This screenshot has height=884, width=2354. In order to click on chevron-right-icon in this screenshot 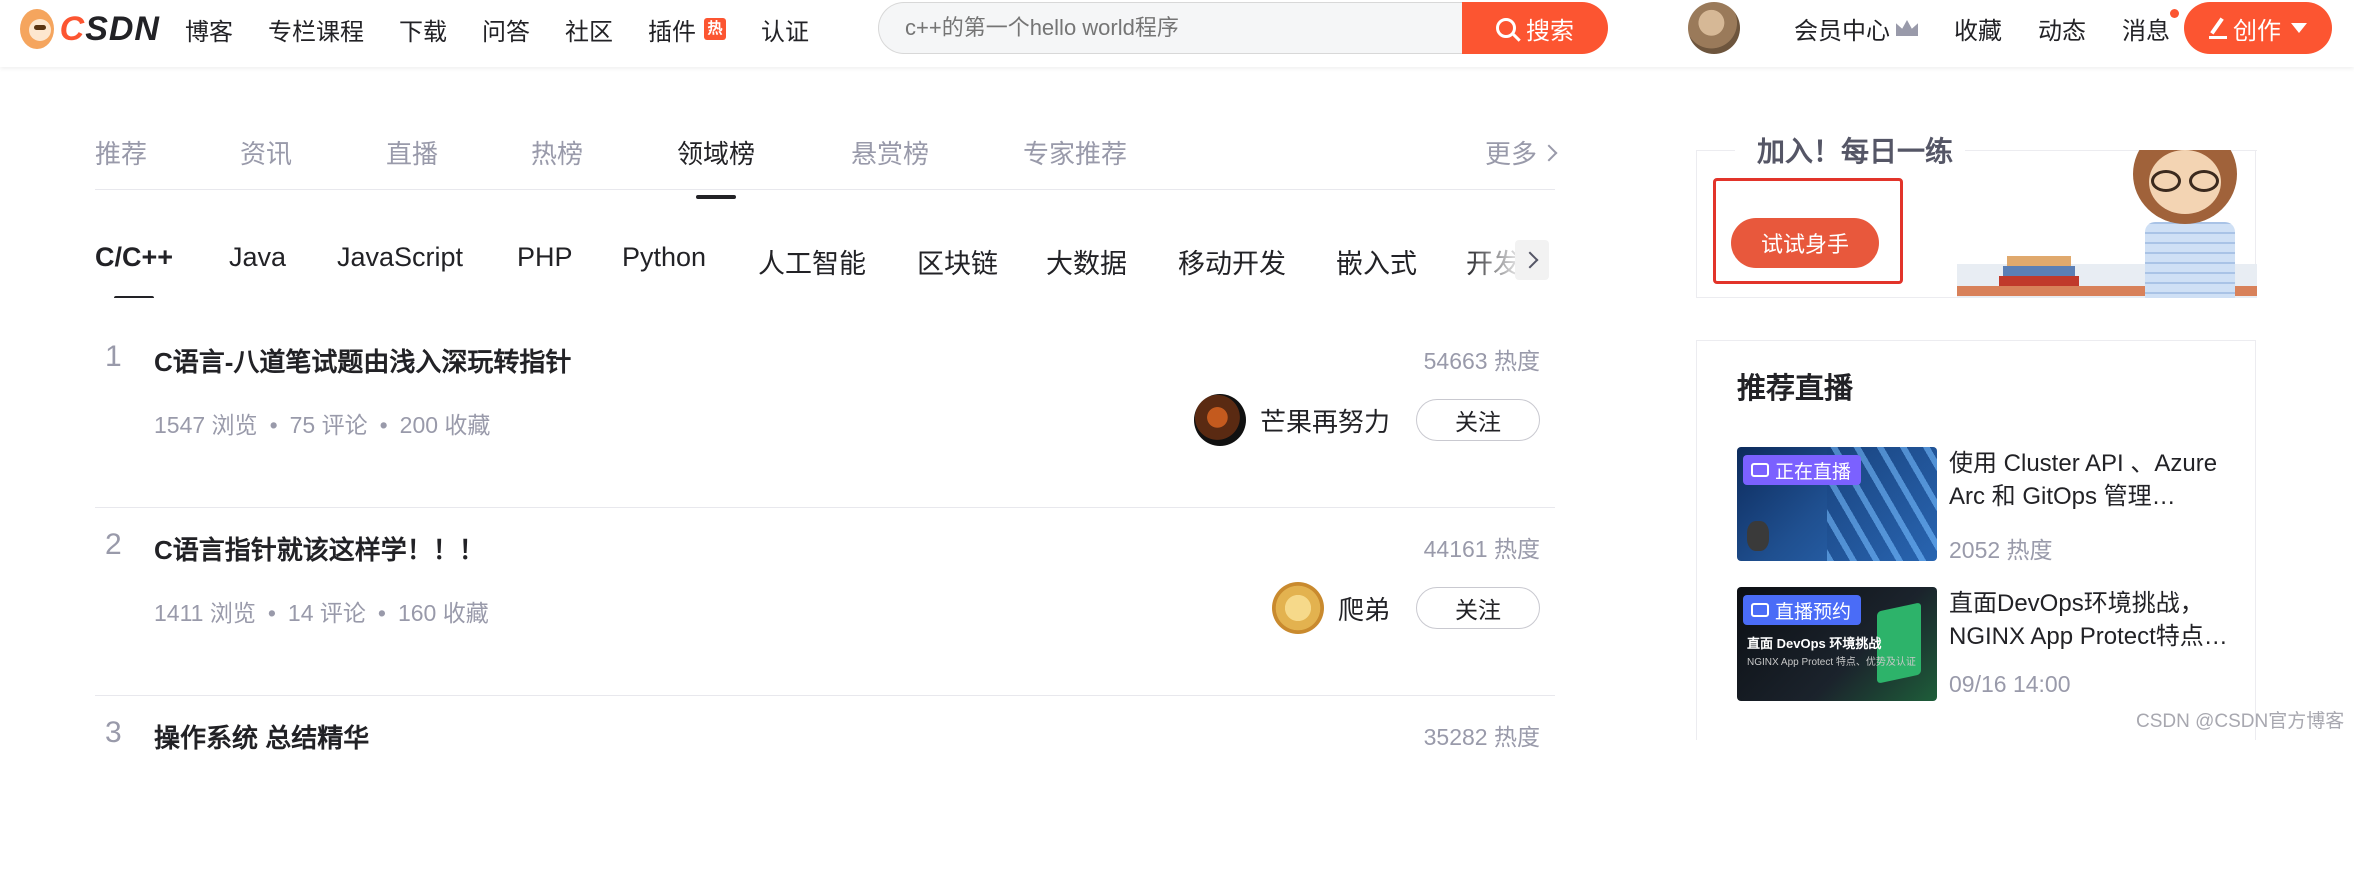, I will do `click(1549, 152)`.